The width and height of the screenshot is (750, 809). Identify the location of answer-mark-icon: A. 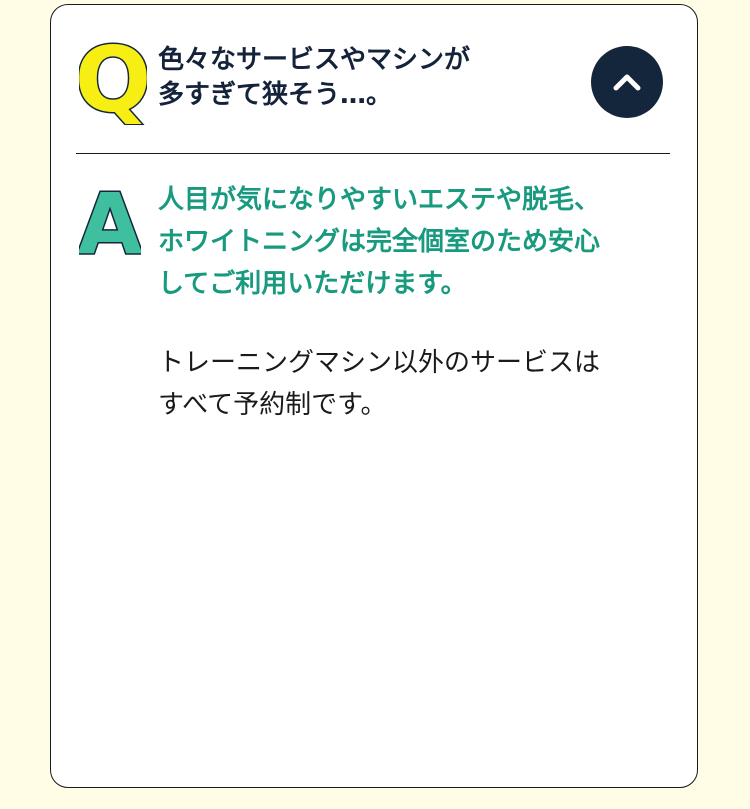
(110, 220).